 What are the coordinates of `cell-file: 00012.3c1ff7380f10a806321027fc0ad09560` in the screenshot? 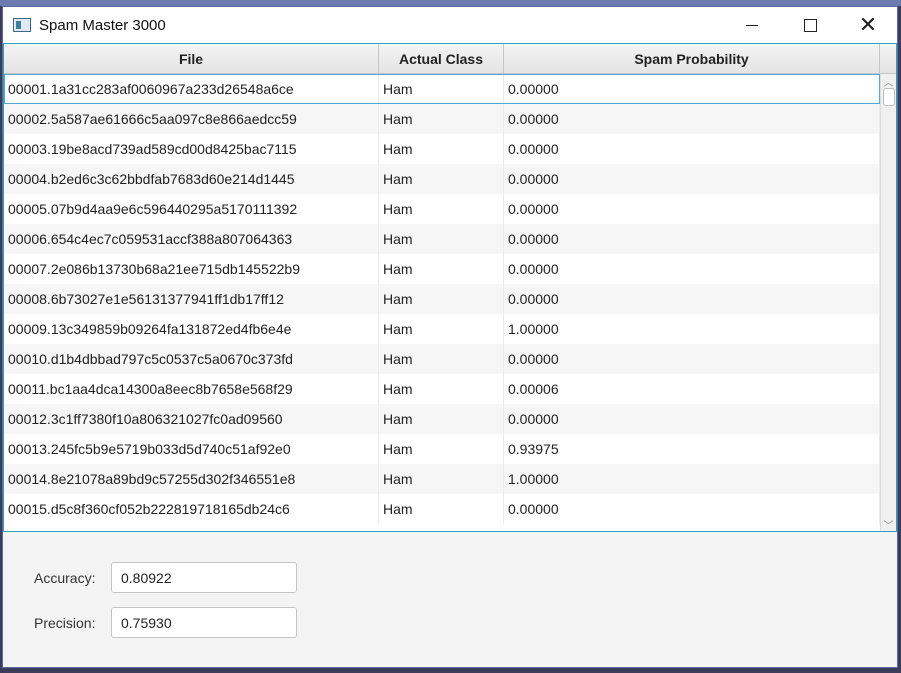 It's located at (191, 419).